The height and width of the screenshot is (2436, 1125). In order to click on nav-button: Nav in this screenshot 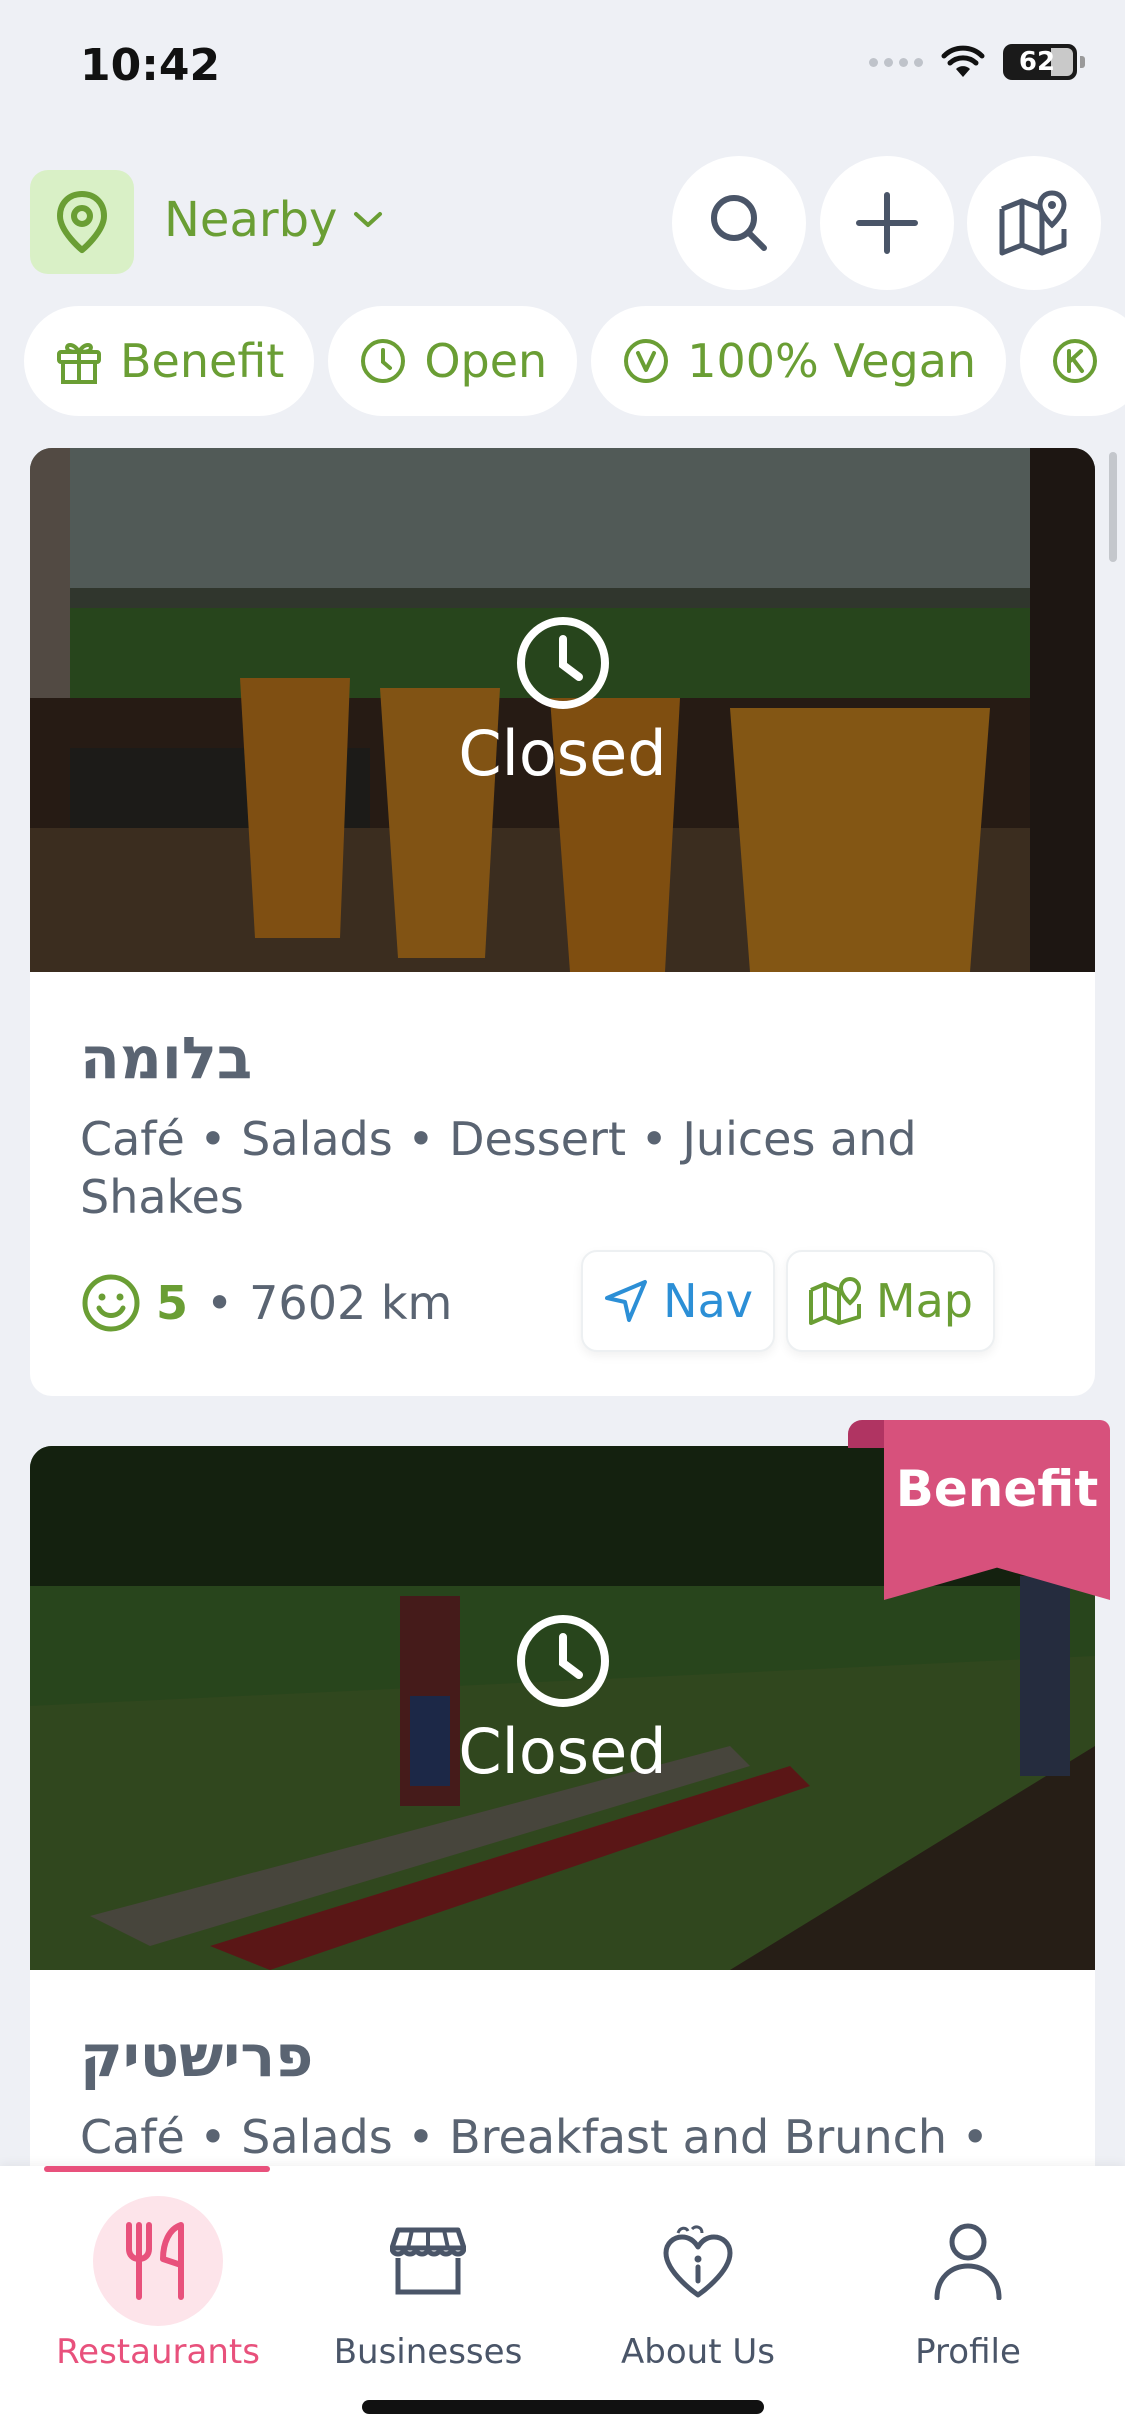, I will do `click(678, 1301)`.